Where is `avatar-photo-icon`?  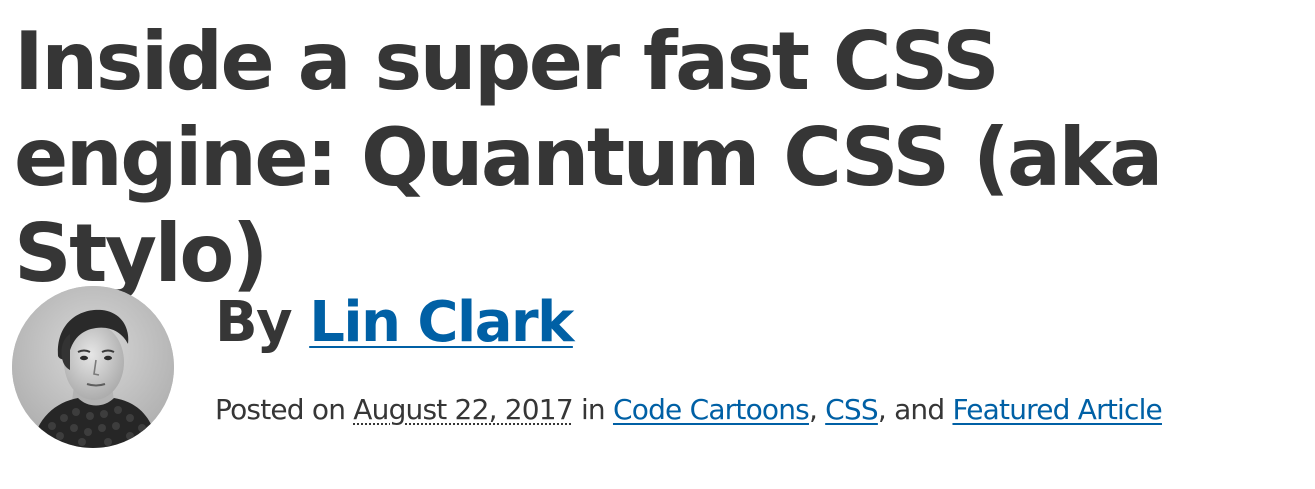
avatar-photo-icon is located at coordinates (93, 367).